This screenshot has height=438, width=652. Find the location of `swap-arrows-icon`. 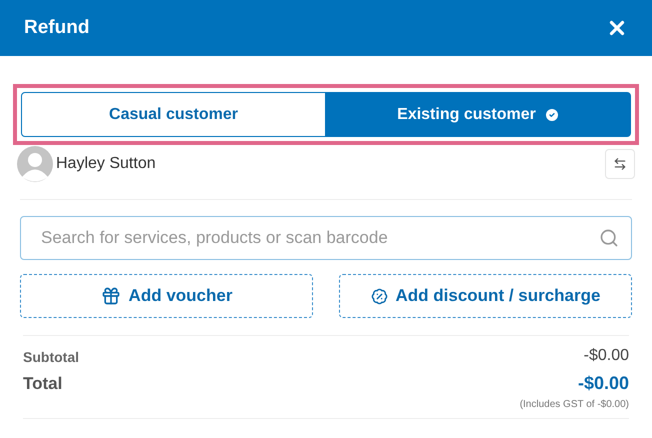

swap-arrows-icon is located at coordinates (620, 164).